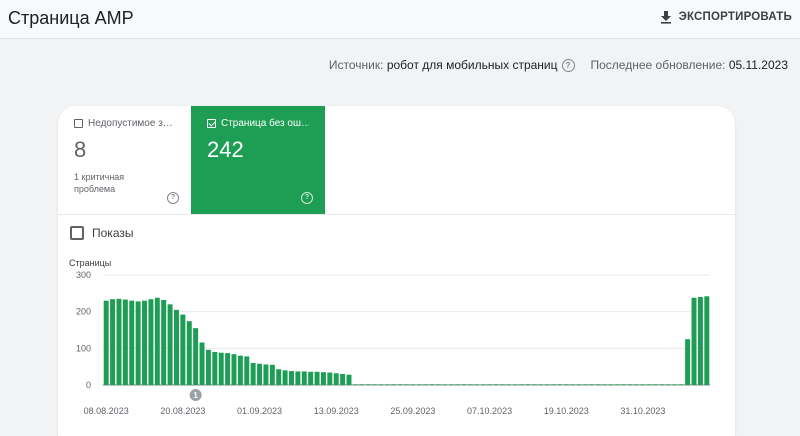 The height and width of the screenshot is (436, 800). What do you see at coordinates (80, 149) in the screenshot?
I see `invalid-count: 8` at bounding box center [80, 149].